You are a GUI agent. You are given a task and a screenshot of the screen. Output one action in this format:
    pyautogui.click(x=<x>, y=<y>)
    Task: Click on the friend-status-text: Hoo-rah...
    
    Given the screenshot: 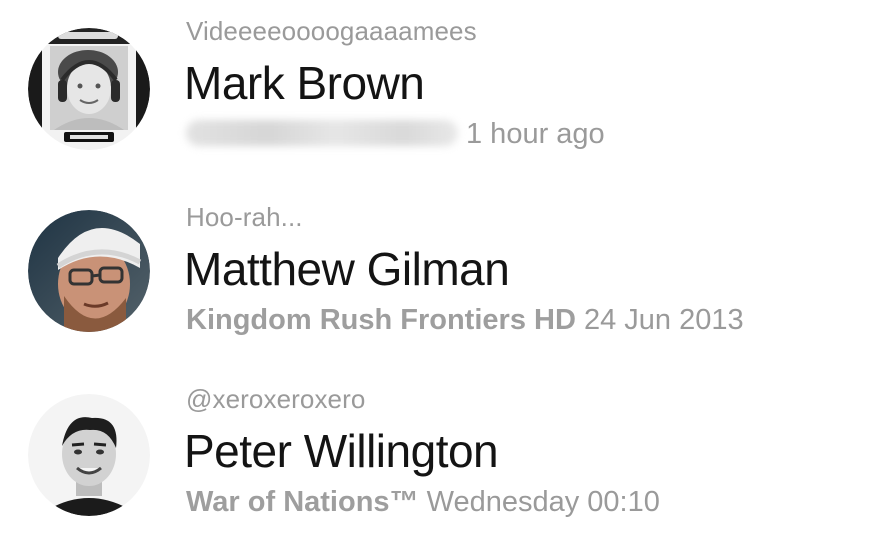 What is the action you would take?
    pyautogui.click(x=244, y=217)
    